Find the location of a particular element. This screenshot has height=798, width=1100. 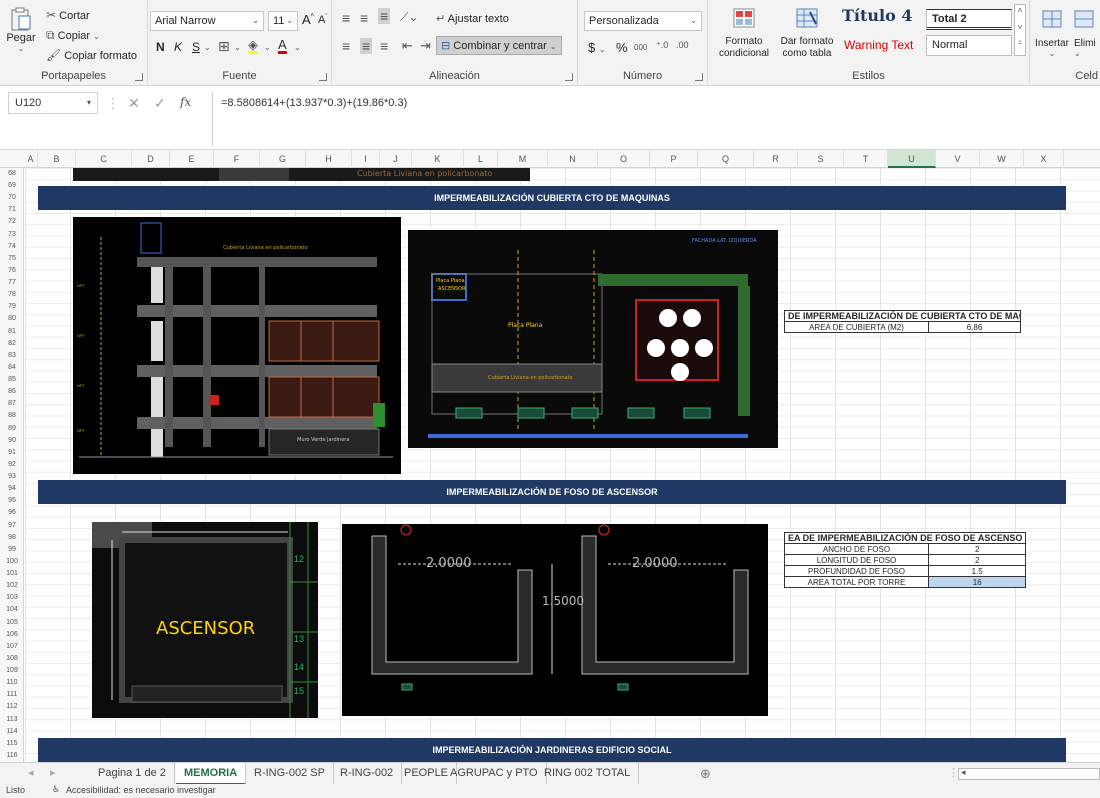

row-header: 73 is located at coordinates (12, 235).